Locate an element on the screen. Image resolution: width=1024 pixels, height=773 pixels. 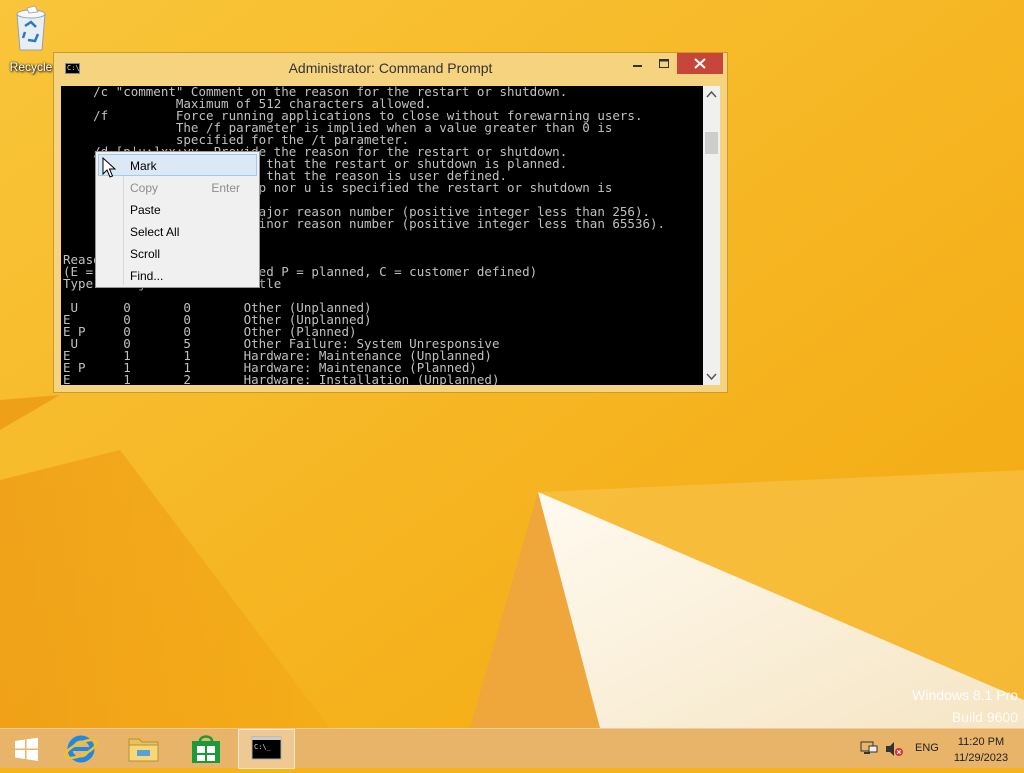
windows-watermark: Windows 8.1 Pro Build 9600 is located at coordinates (965, 706).